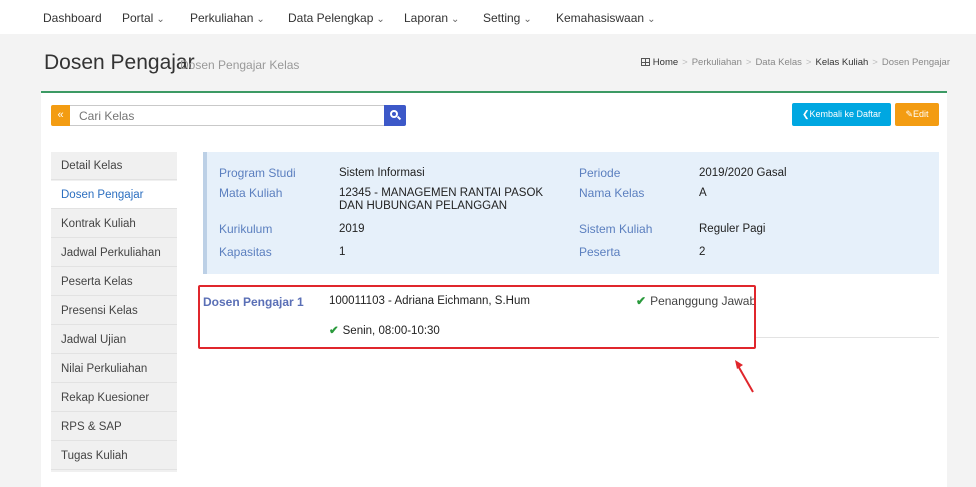 Image resolution: width=976 pixels, height=487 pixels. I want to click on sidebar-toggle-button: «, so click(60, 115).